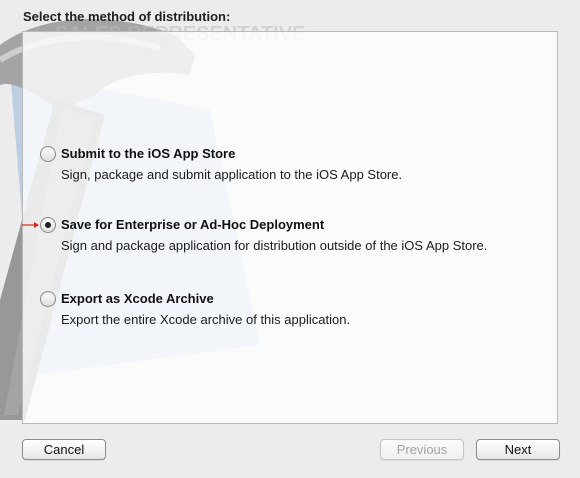 The image size is (580, 478). What do you see at coordinates (48, 154) in the screenshot?
I see `radio-app-store` at bounding box center [48, 154].